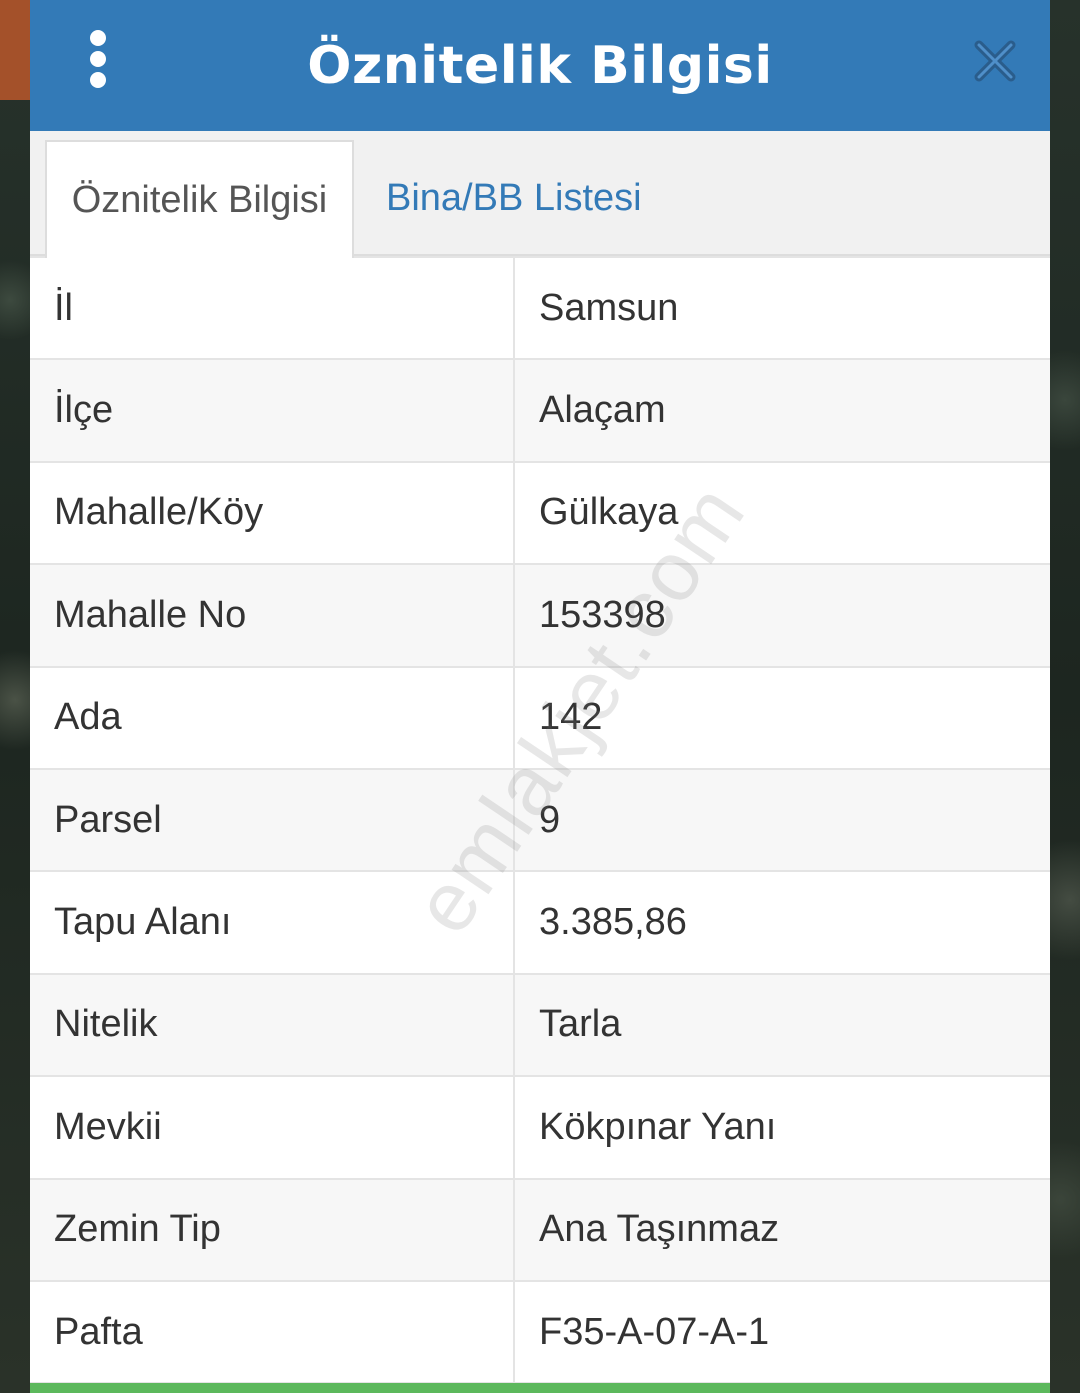 This screenshot has width=1080, height=1393. Describe the element at coordinates (98, 38) in the screenshot. I see `more-vertical-icon` at that location.